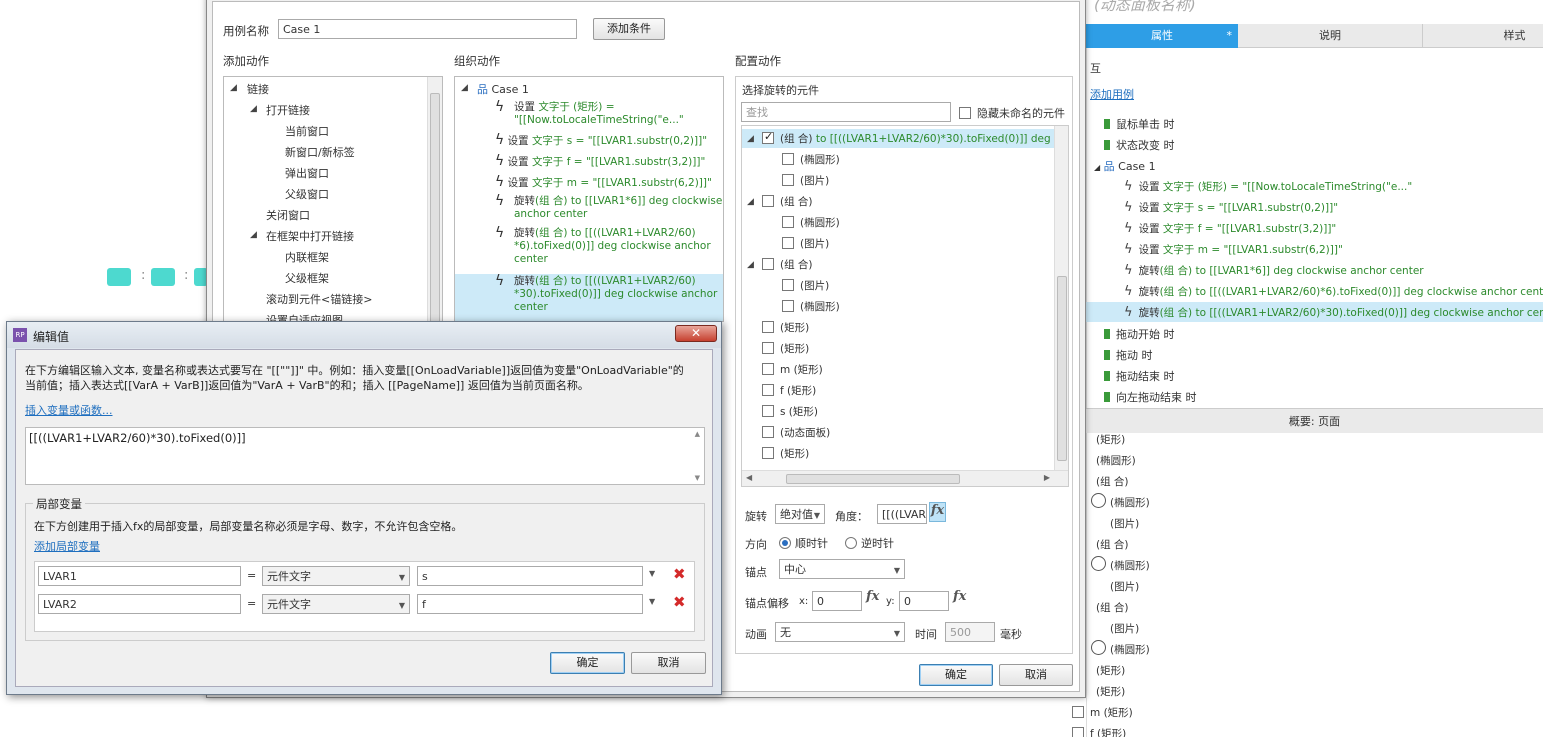 This screenshot has width=1543, height=737. I want to click on event-drag: 拖动 时, so click(1128, 355).